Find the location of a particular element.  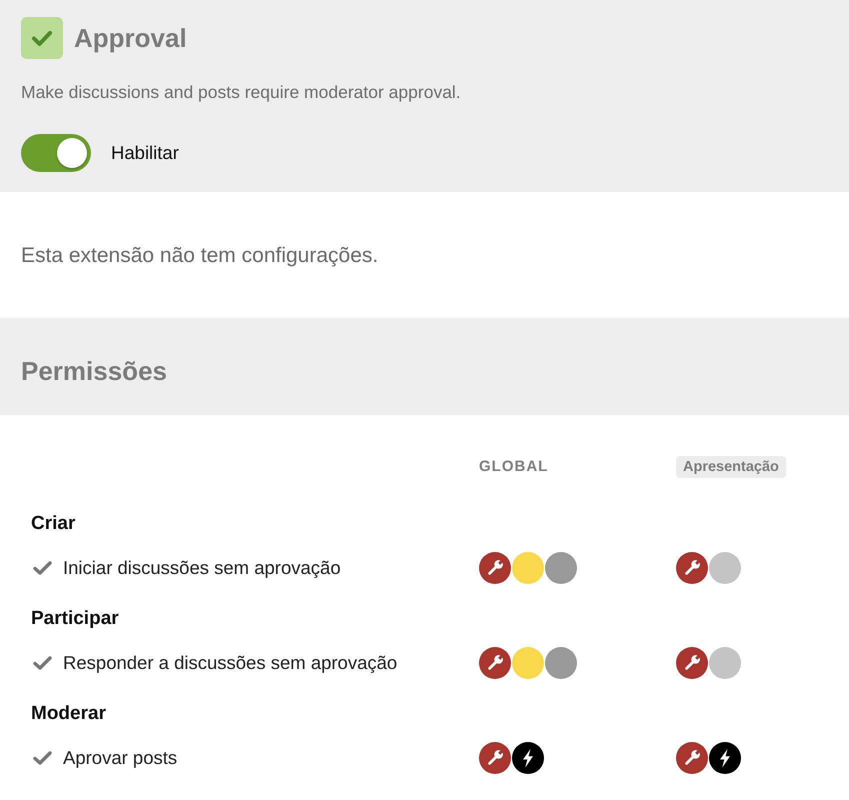

extension-description: Make discussions and posts require moderator approval. is located at coordinates (241, 92).